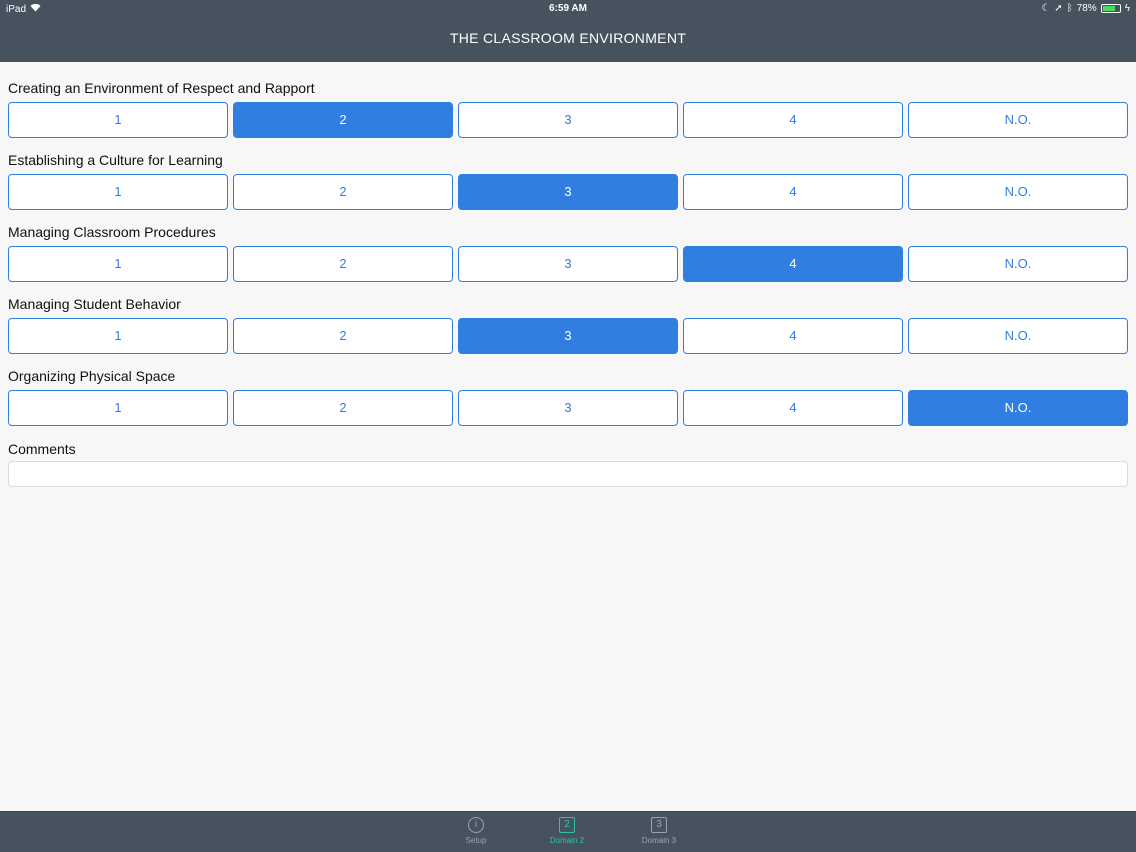 The height and width of the screenshot is (852, 1136). What do you see at coordinates (659, 825) in the screenshot?
I see `number-3-icon: 3` at bounding box center [659, 825].